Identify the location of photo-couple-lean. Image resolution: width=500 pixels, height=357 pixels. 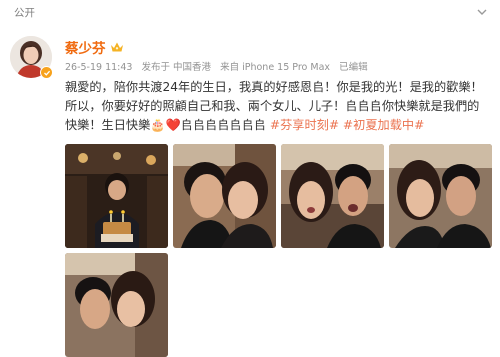
(116, 305).